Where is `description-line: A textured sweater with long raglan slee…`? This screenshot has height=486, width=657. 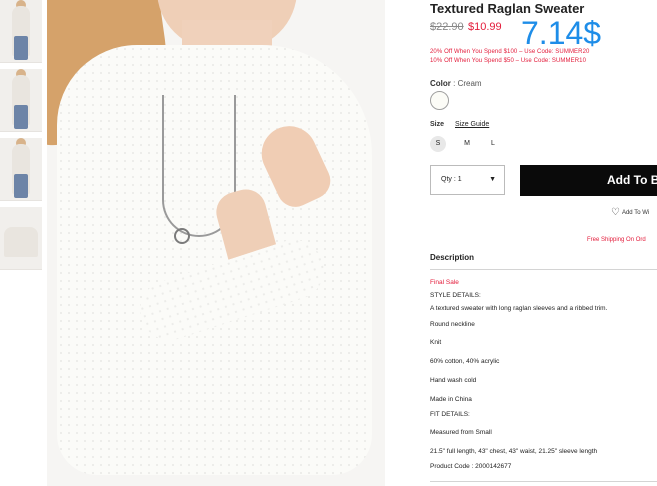
description-line: A textured sweater with long raglan slee… is located at coordinates (519, 308).